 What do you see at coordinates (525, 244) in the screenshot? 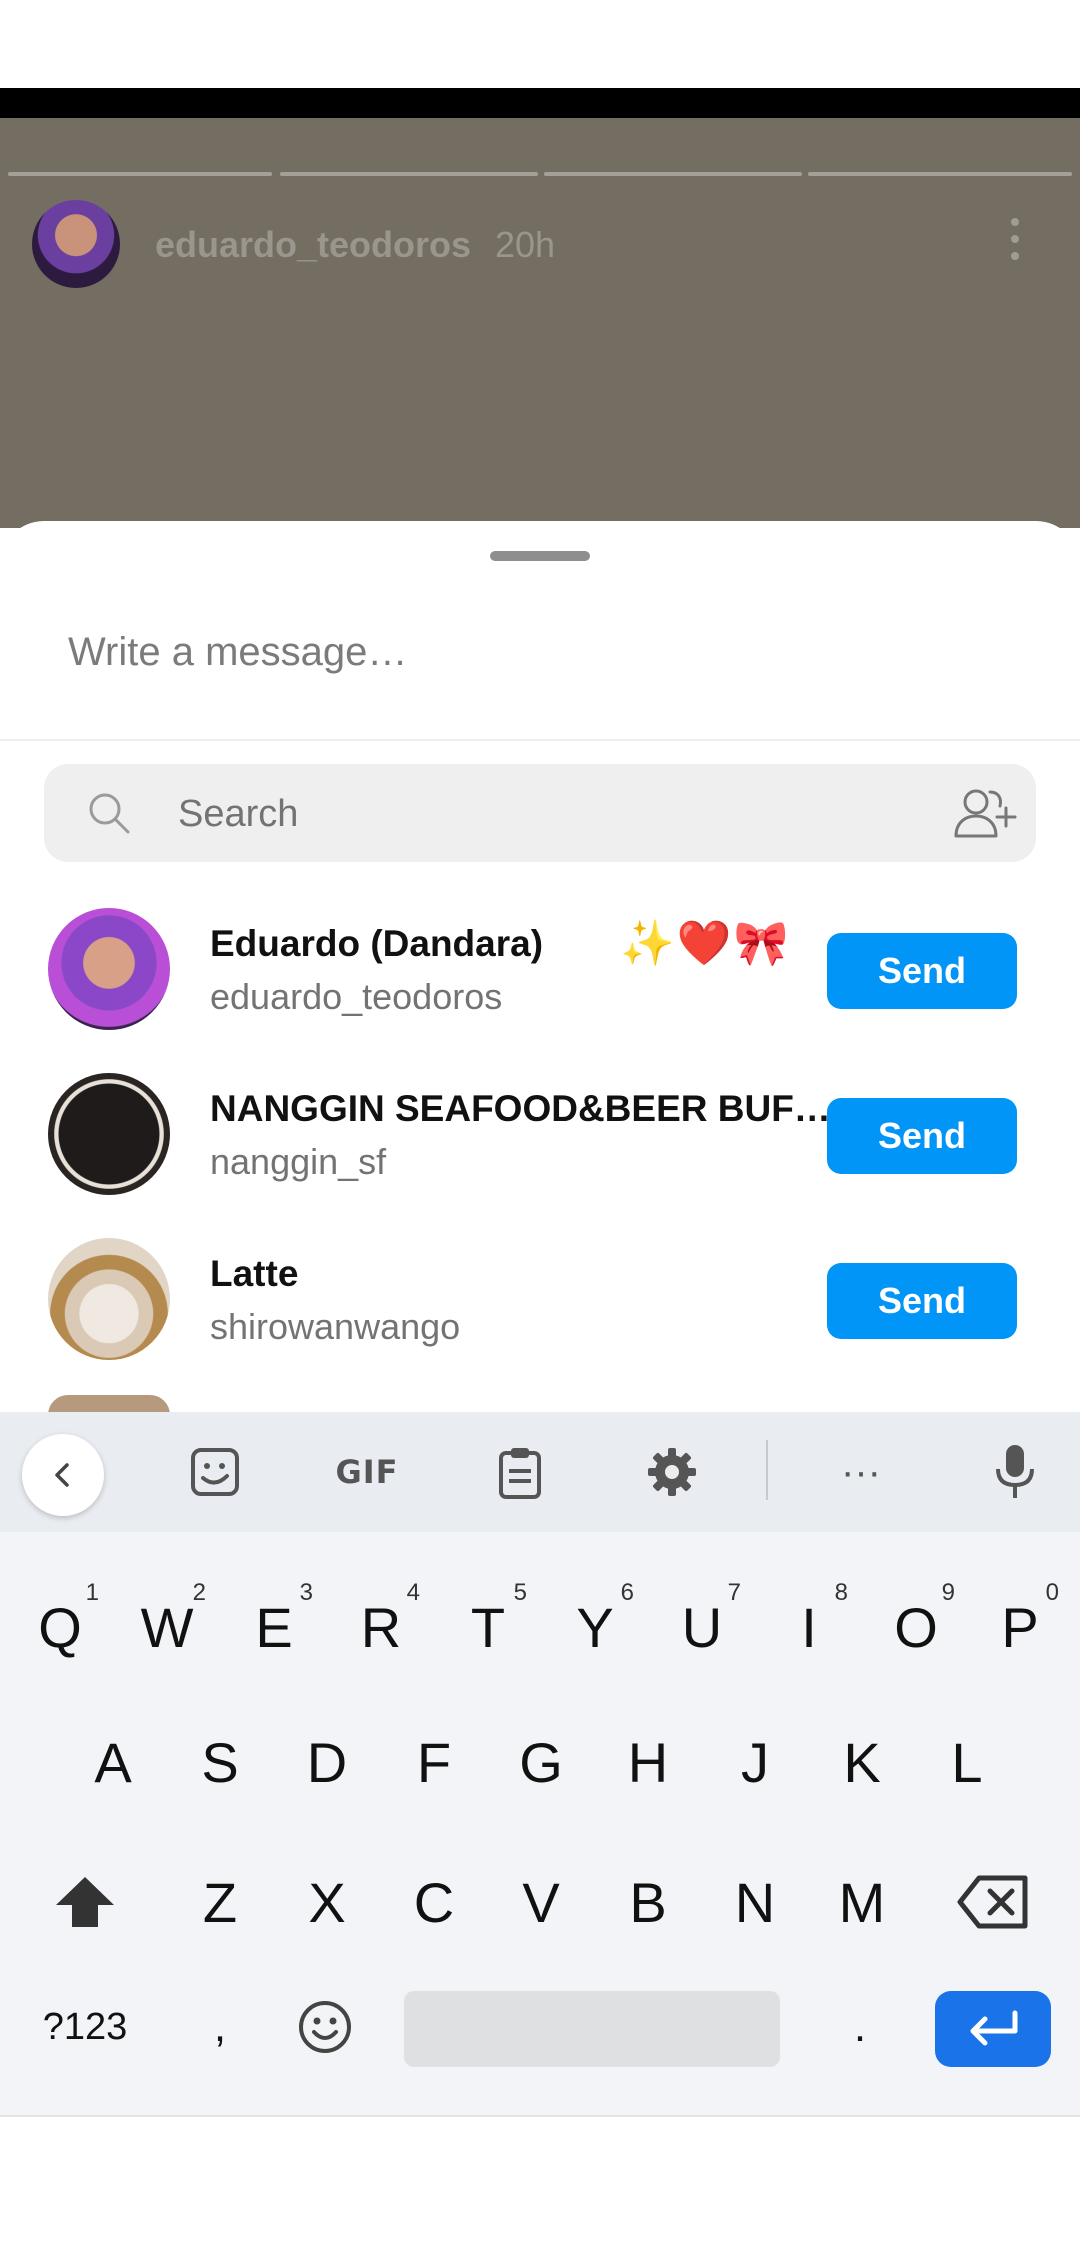
I see `story-timestamp: 20h` at bounding box center [525, 244].